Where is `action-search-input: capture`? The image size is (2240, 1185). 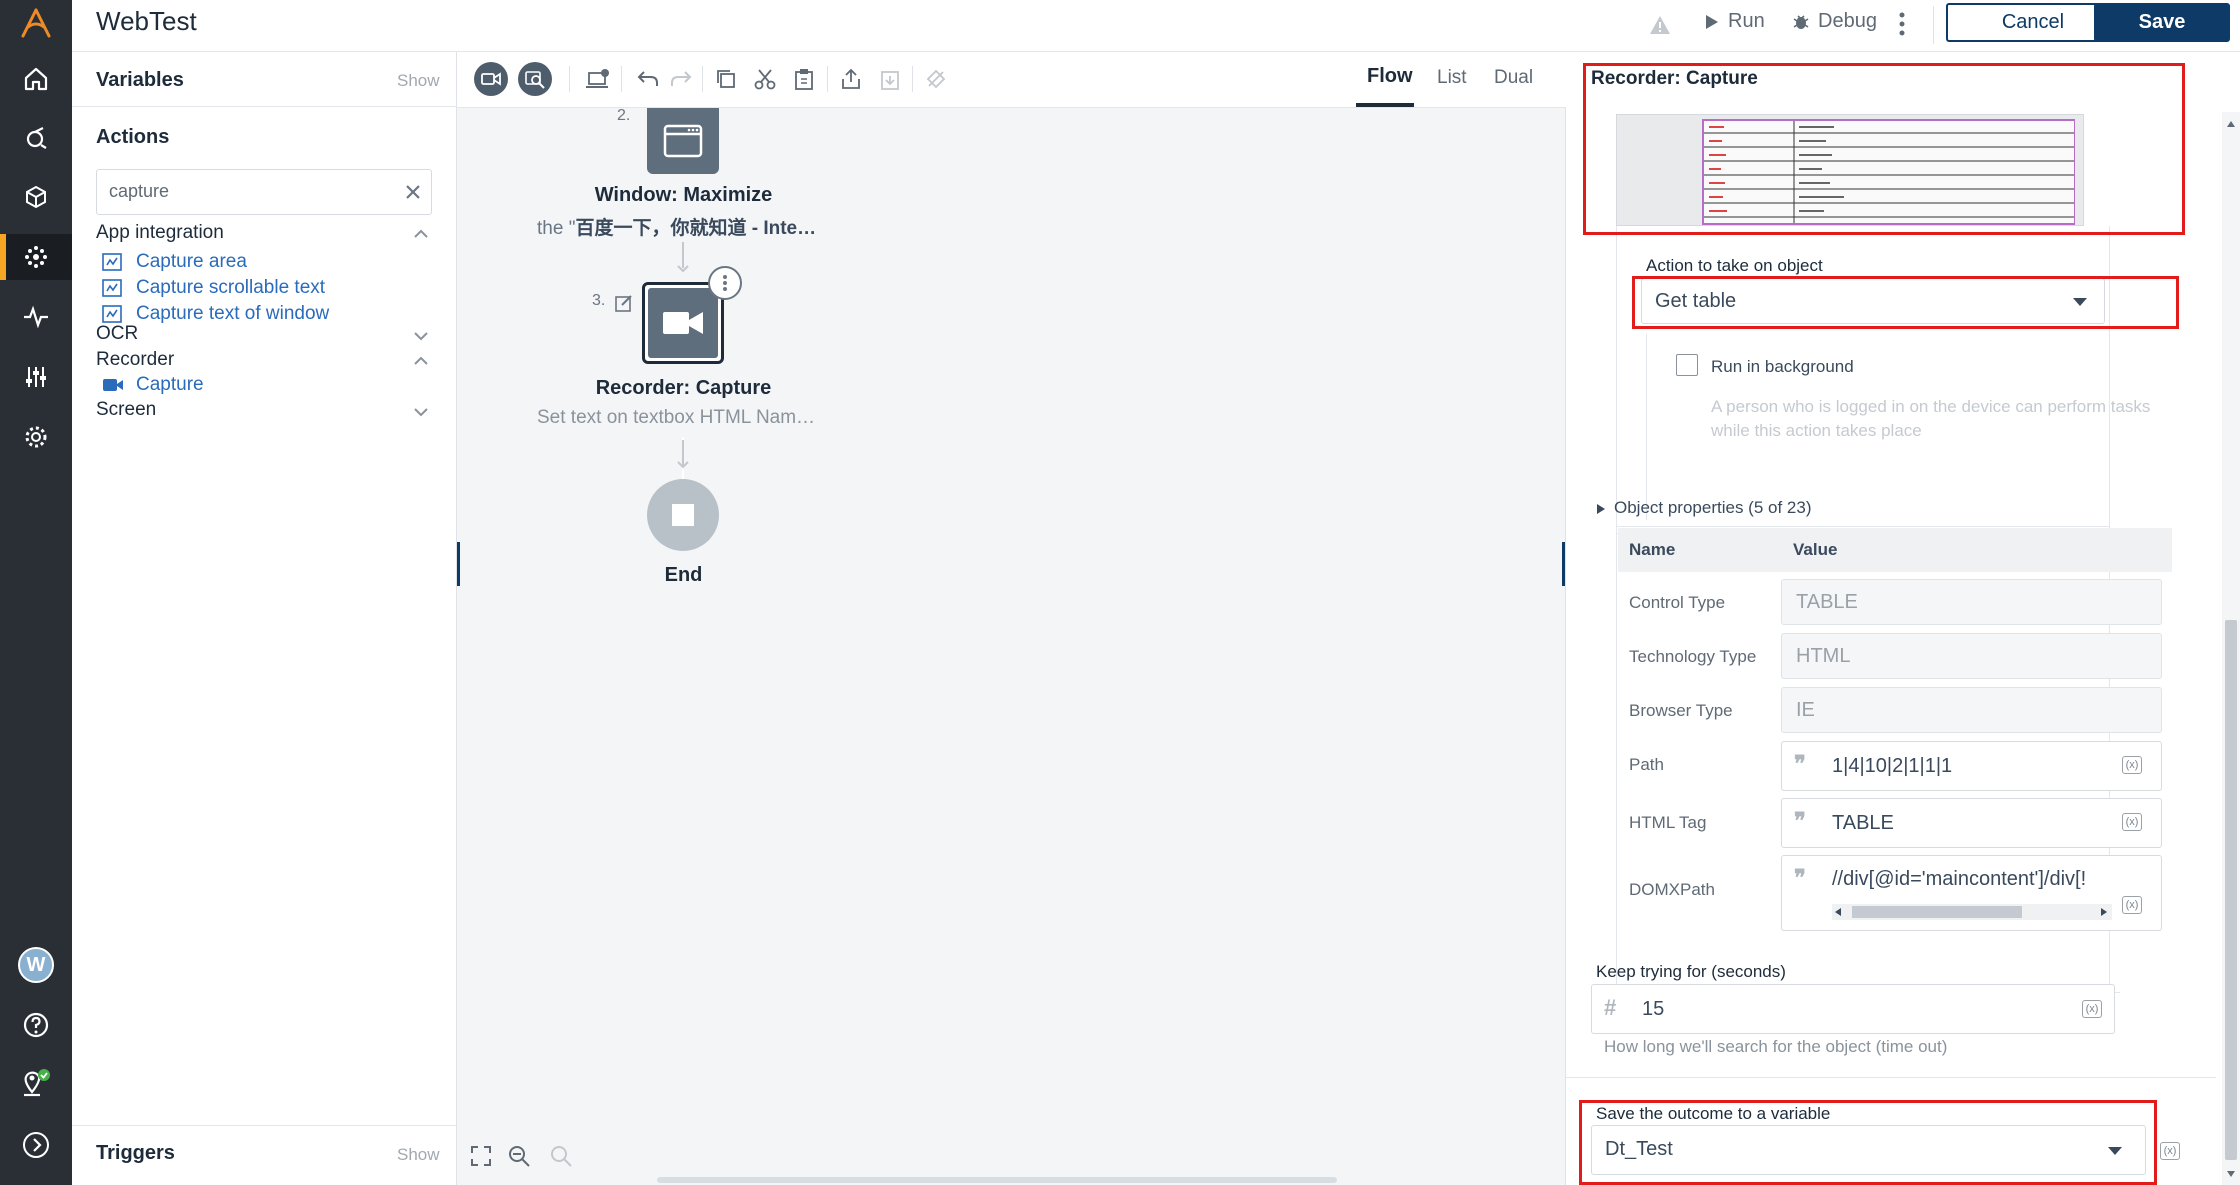
action-search-input: capture is located at coordinates (264, 192).